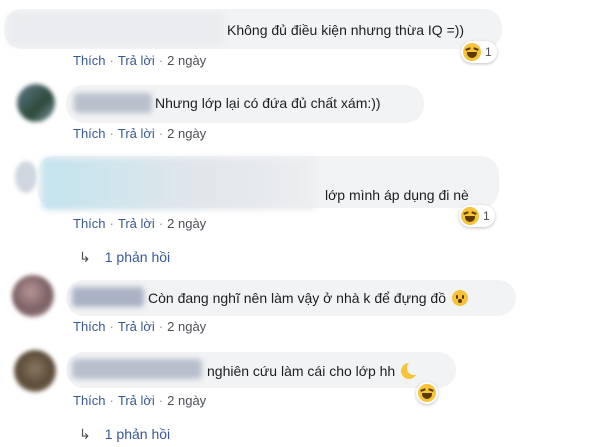 The width and height of the screenshot is (602, 447). Describe the element at coordinates (411, 370) in the screenshot. I see `crescent-moon-emoji-icon` at that location.